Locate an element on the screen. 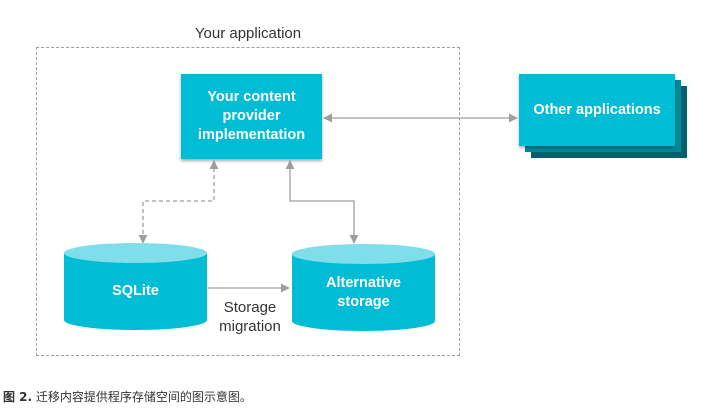 This screenshot has width=707, height=411. storage-migration-label: Storage migration is located at coordinates (250, 317).